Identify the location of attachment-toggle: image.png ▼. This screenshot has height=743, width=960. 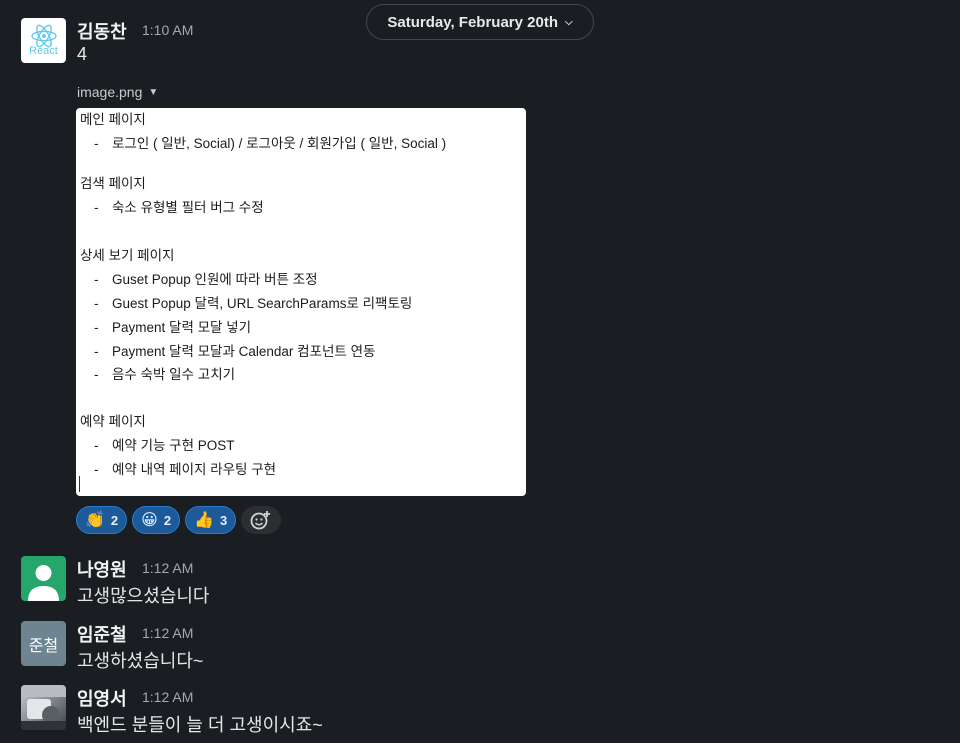
(117, 92).